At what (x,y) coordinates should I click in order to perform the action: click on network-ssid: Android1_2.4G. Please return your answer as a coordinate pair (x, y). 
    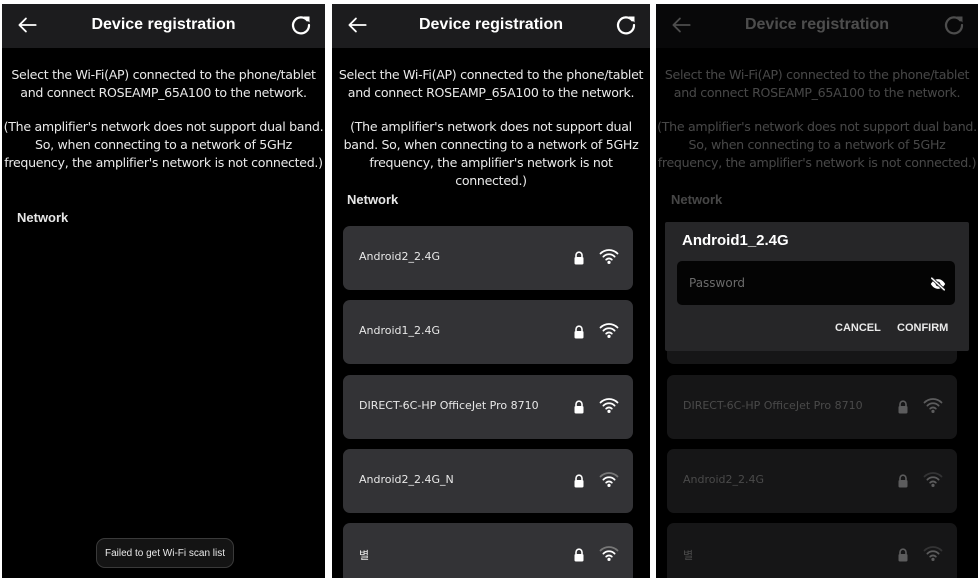
    Looking at the image, I should click on (400, 330).